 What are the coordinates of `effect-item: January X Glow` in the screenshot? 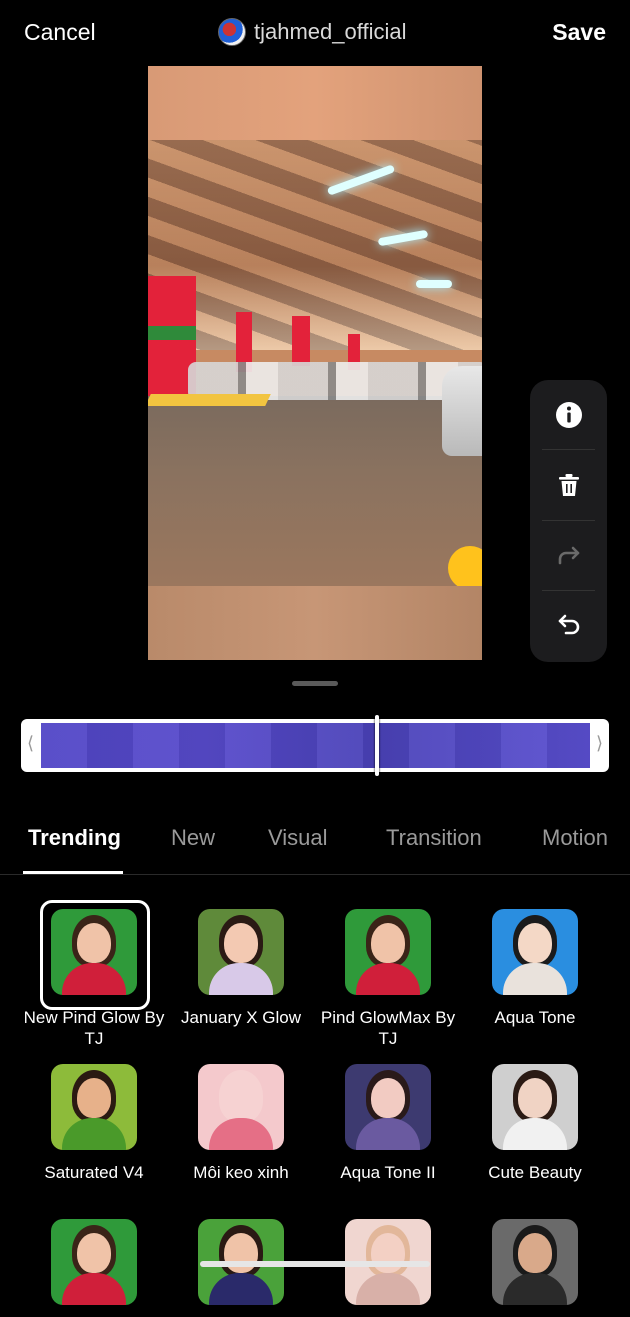 It's located at (241, 968).